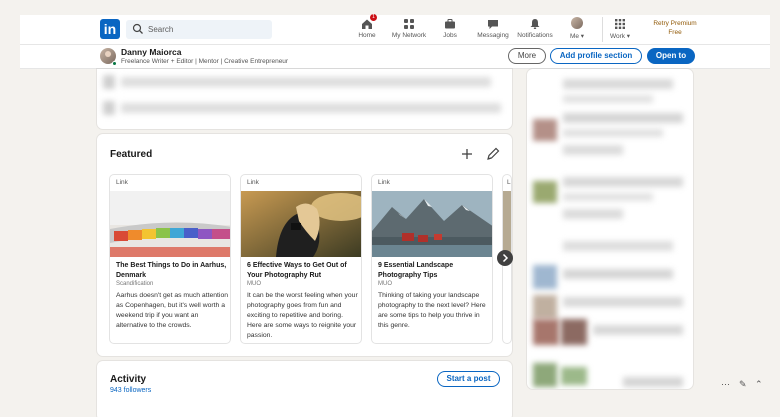 This screenshot has height=417, width=780. Describe the element at coordinates (151, 52) in the screenshot. I see `profile-name: Danny Maiorca` at that location.